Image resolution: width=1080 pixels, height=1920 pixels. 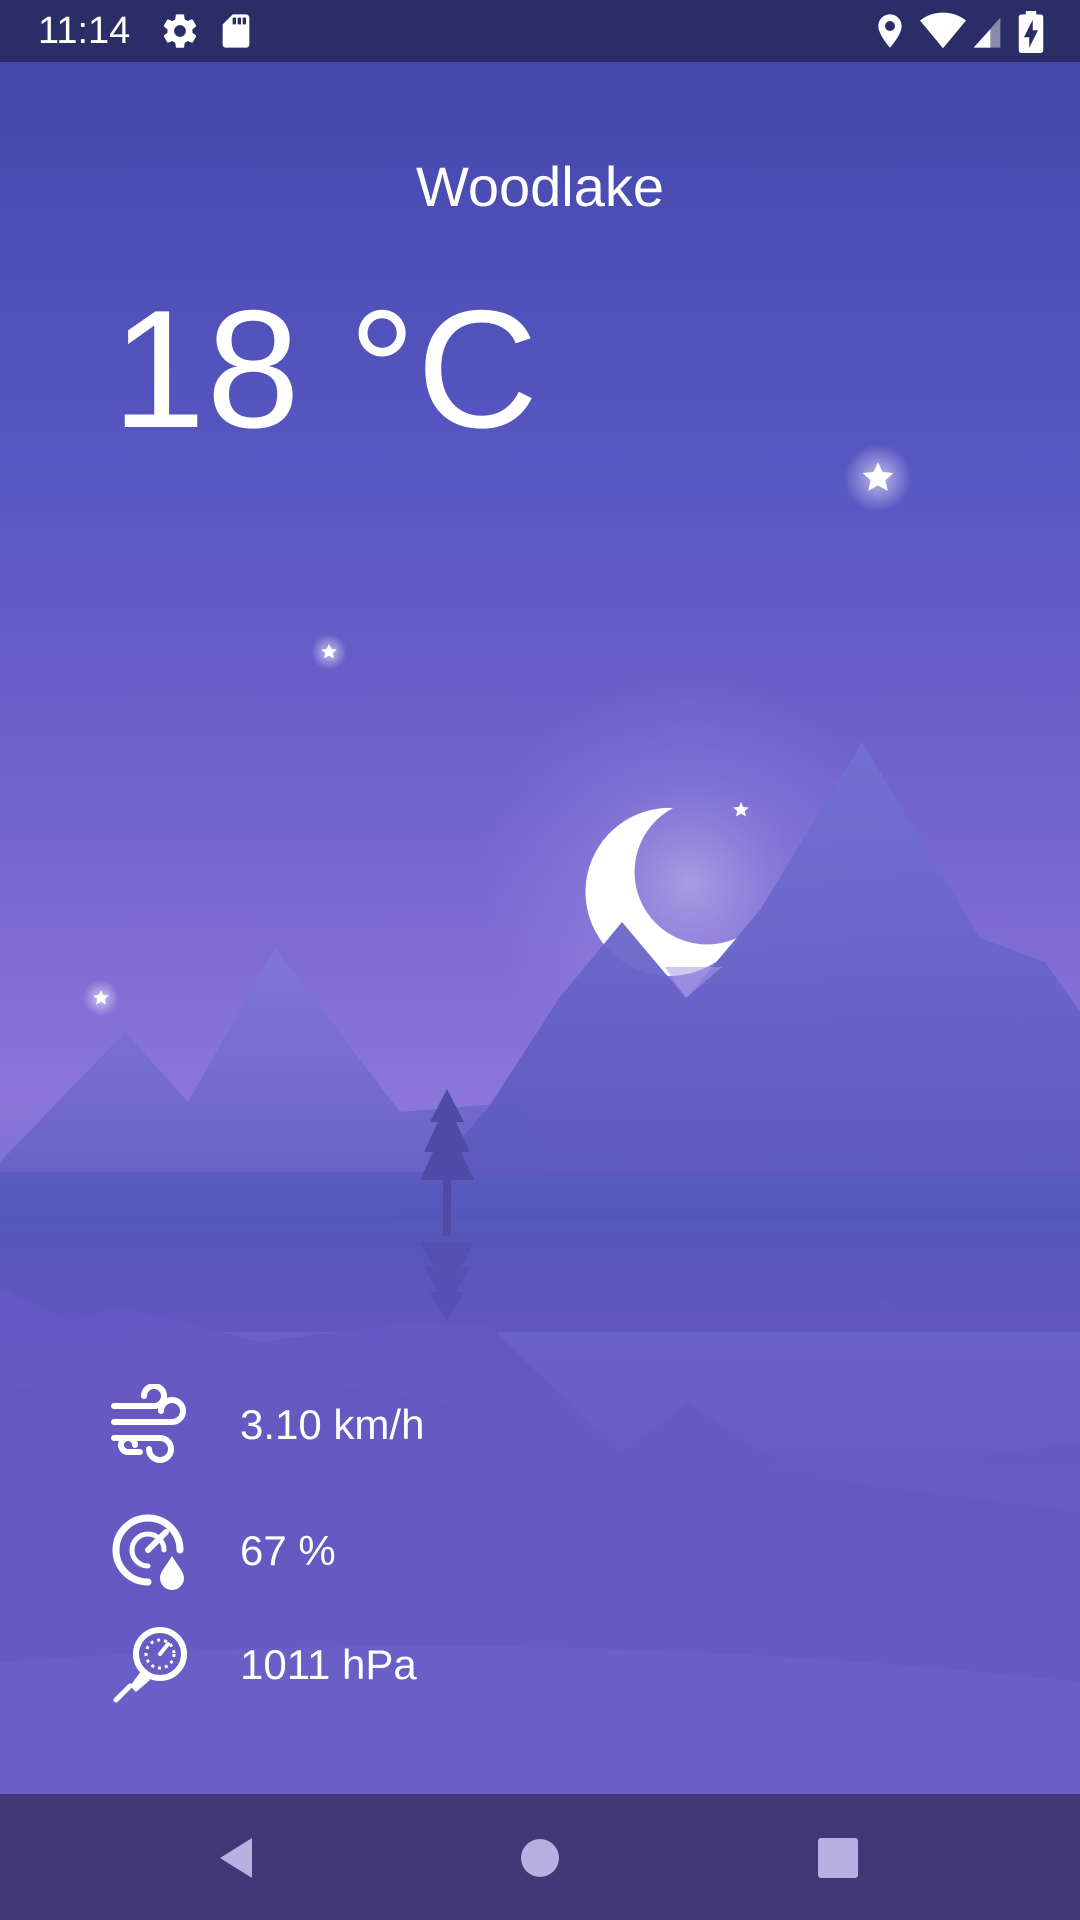 What do you see at coordinates (328, 1664) in the screenshot?
I see `pressure-value: 1011 hPa` at bounding box center [328, 1664].